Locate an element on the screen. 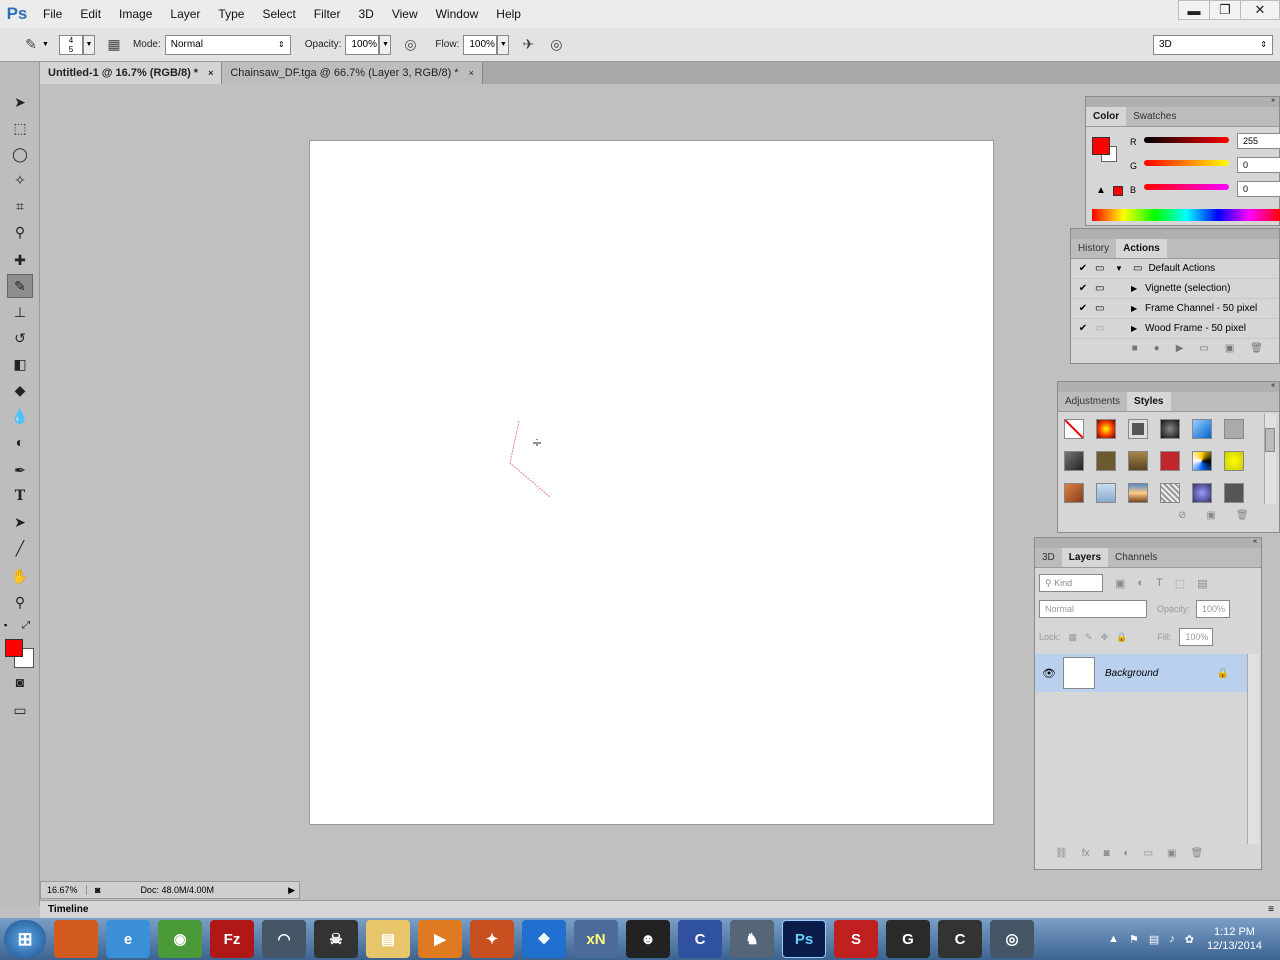  g-value-field: 0 is located at coordinates (1258, 165).